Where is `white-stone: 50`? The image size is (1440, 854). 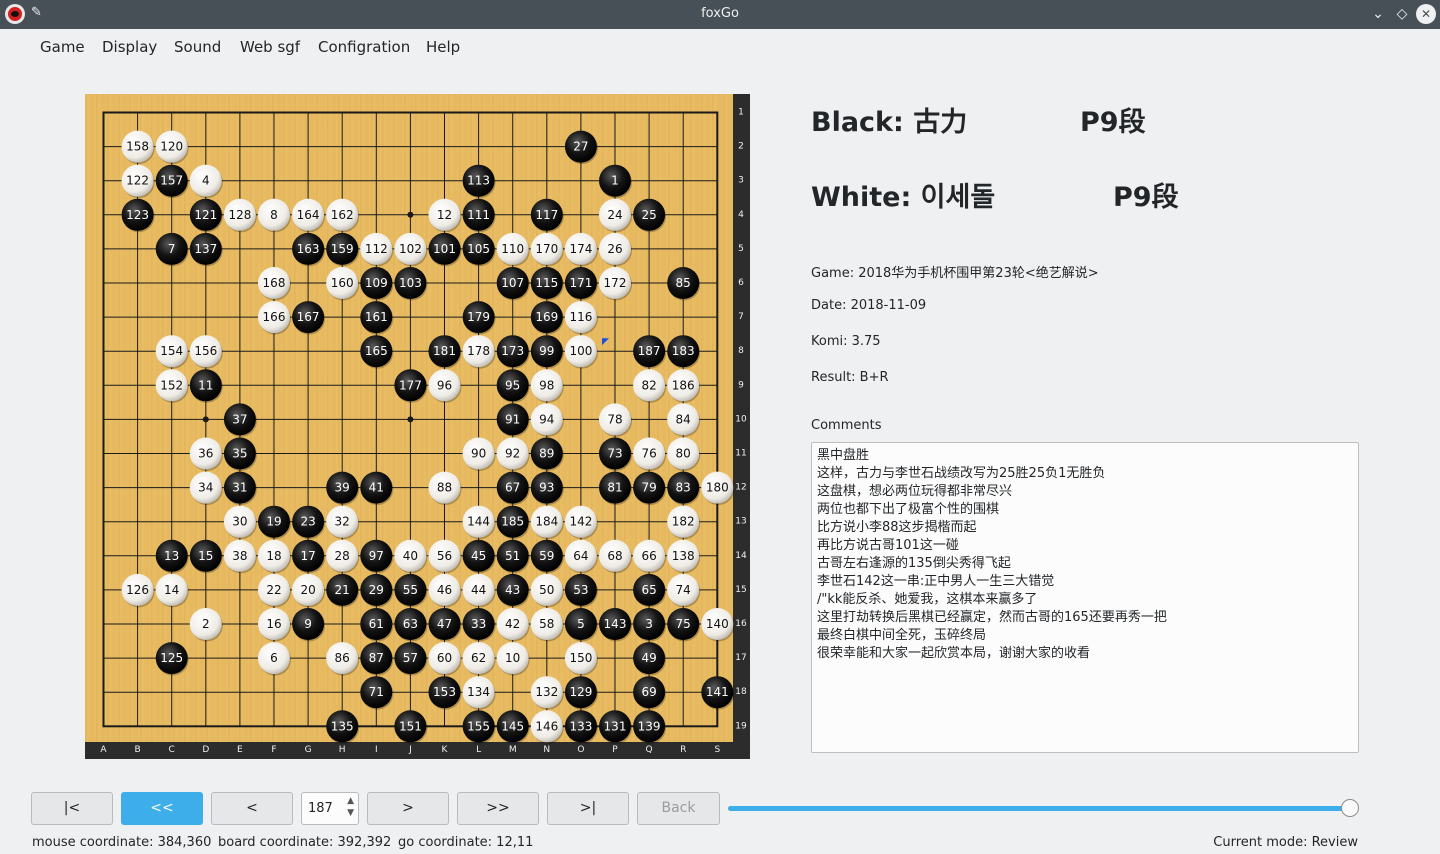 white-stone: 50 is located at coordinates (547, 590).